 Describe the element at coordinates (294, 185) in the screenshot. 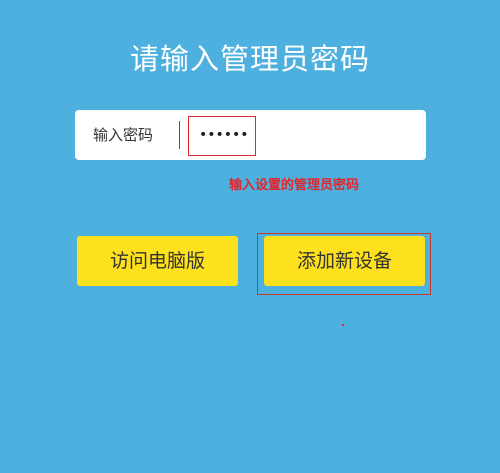

I see `password-hint: 输入设置的管理员密码` at that location.